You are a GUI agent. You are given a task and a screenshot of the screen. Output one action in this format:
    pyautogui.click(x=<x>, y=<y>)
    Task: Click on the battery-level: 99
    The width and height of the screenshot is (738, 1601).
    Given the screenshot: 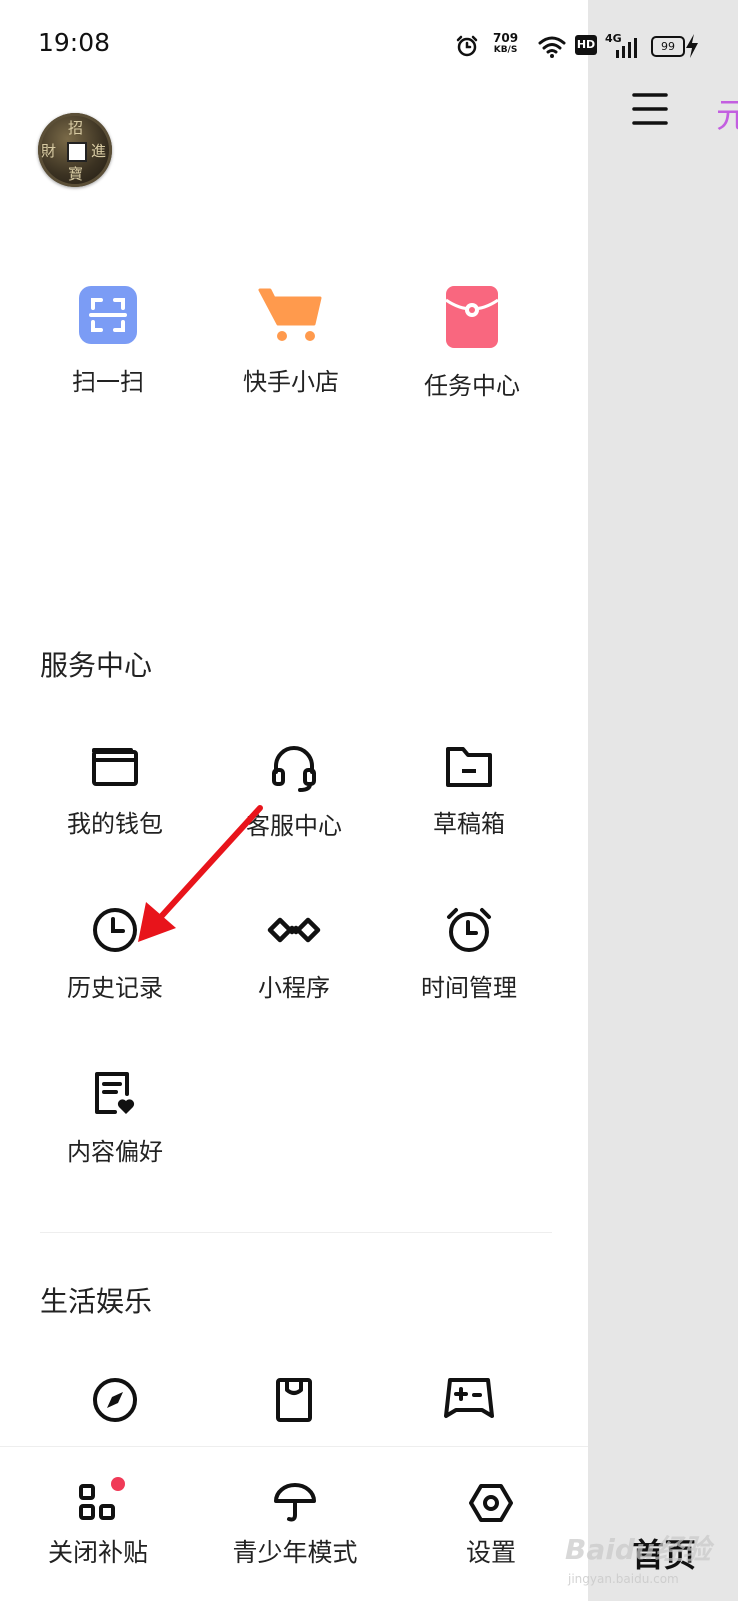 What is the action you would take?
    pyautogui.click(x=668, y=46)
    